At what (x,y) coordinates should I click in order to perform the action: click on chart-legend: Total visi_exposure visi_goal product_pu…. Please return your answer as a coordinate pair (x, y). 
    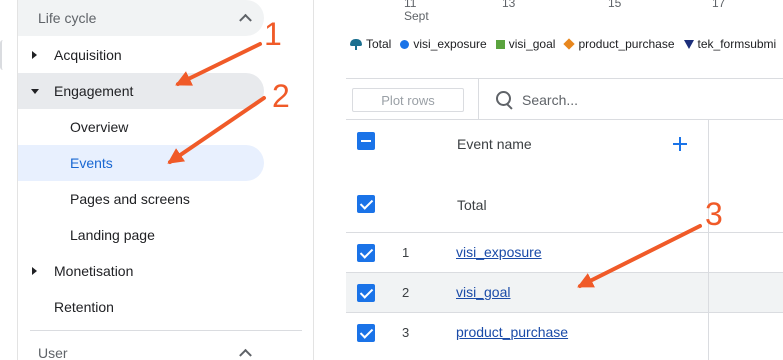
    Looking at the image, I should click on (566, 44).